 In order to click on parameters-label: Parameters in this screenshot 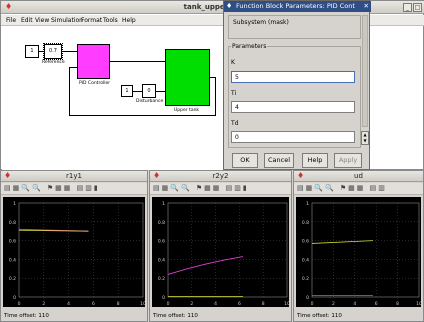, I will do `click(249, 46)`.